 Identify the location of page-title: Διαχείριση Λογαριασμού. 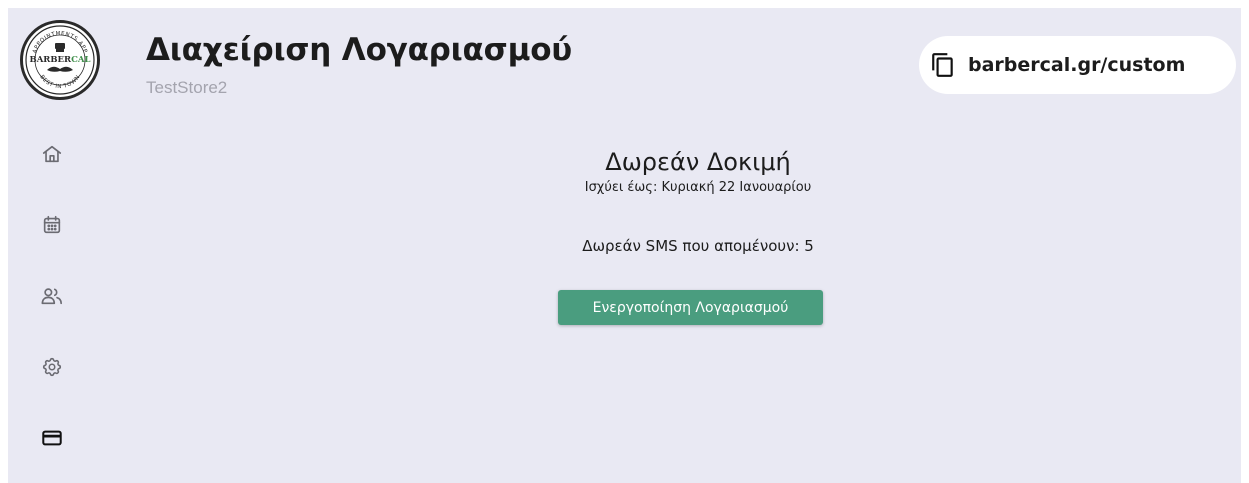
(359, 50).